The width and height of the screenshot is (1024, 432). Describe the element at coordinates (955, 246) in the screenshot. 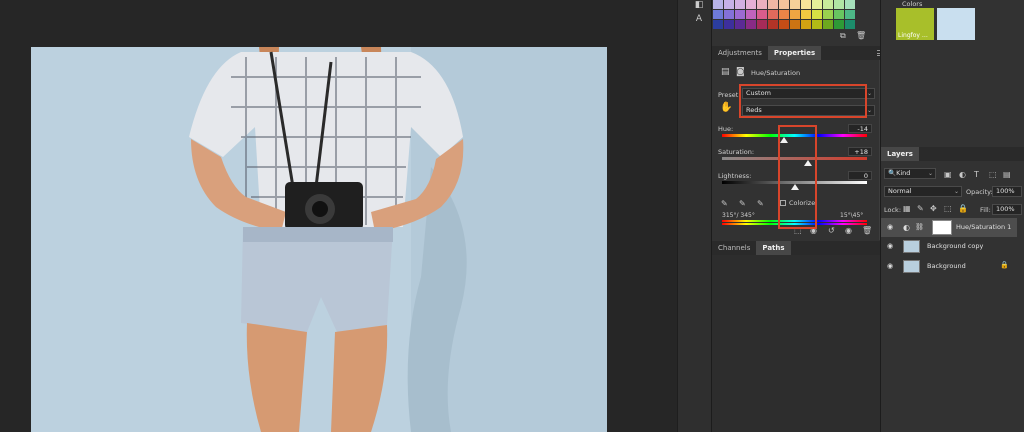

I see `layer-name: Background copy` at that location.